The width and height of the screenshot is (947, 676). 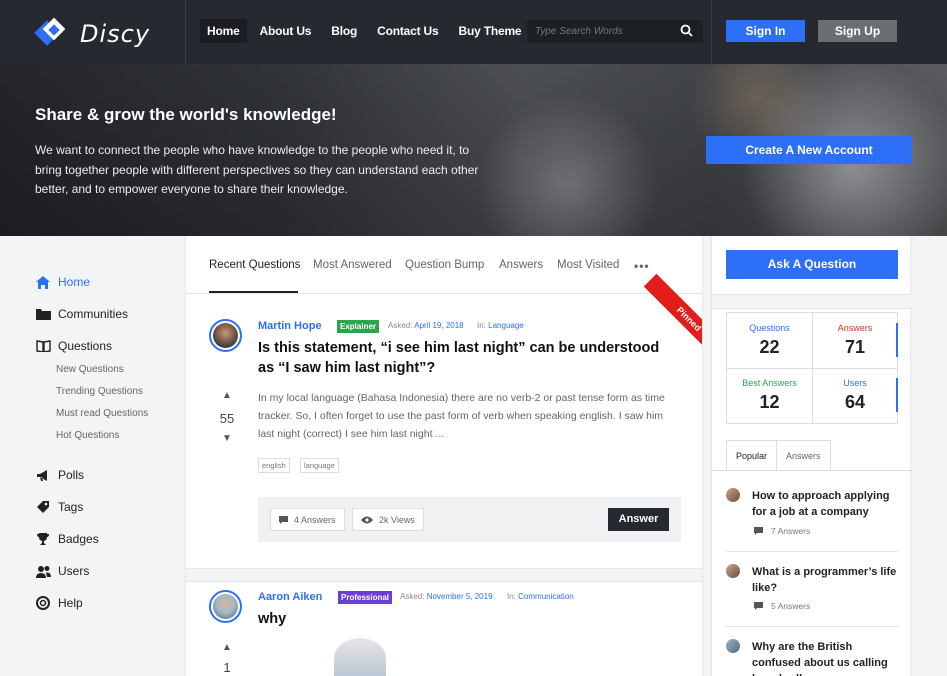 I want to click on asked-date: April 19, 2018, so click(x=438, y=325).